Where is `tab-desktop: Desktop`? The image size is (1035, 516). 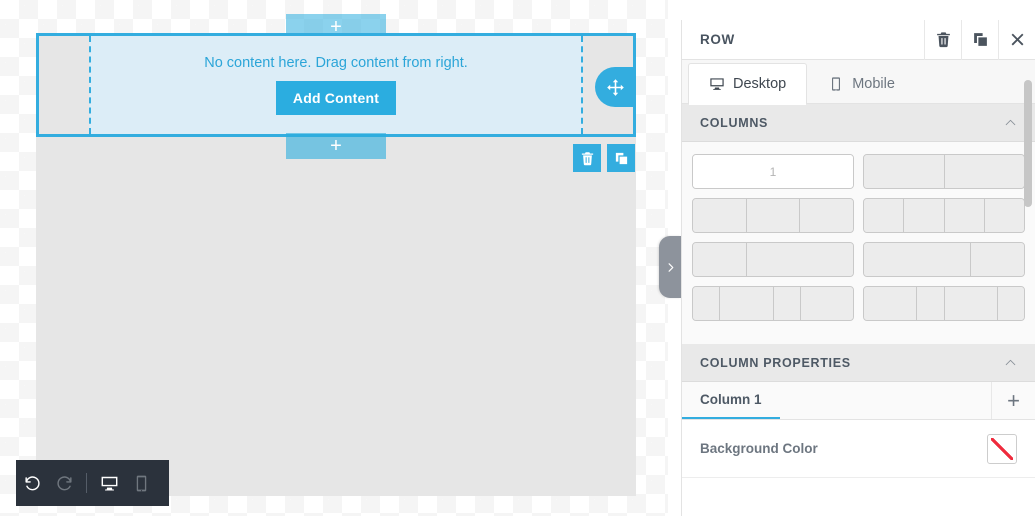 tab-desktop: Desktop is located at coordinates (748, 84).